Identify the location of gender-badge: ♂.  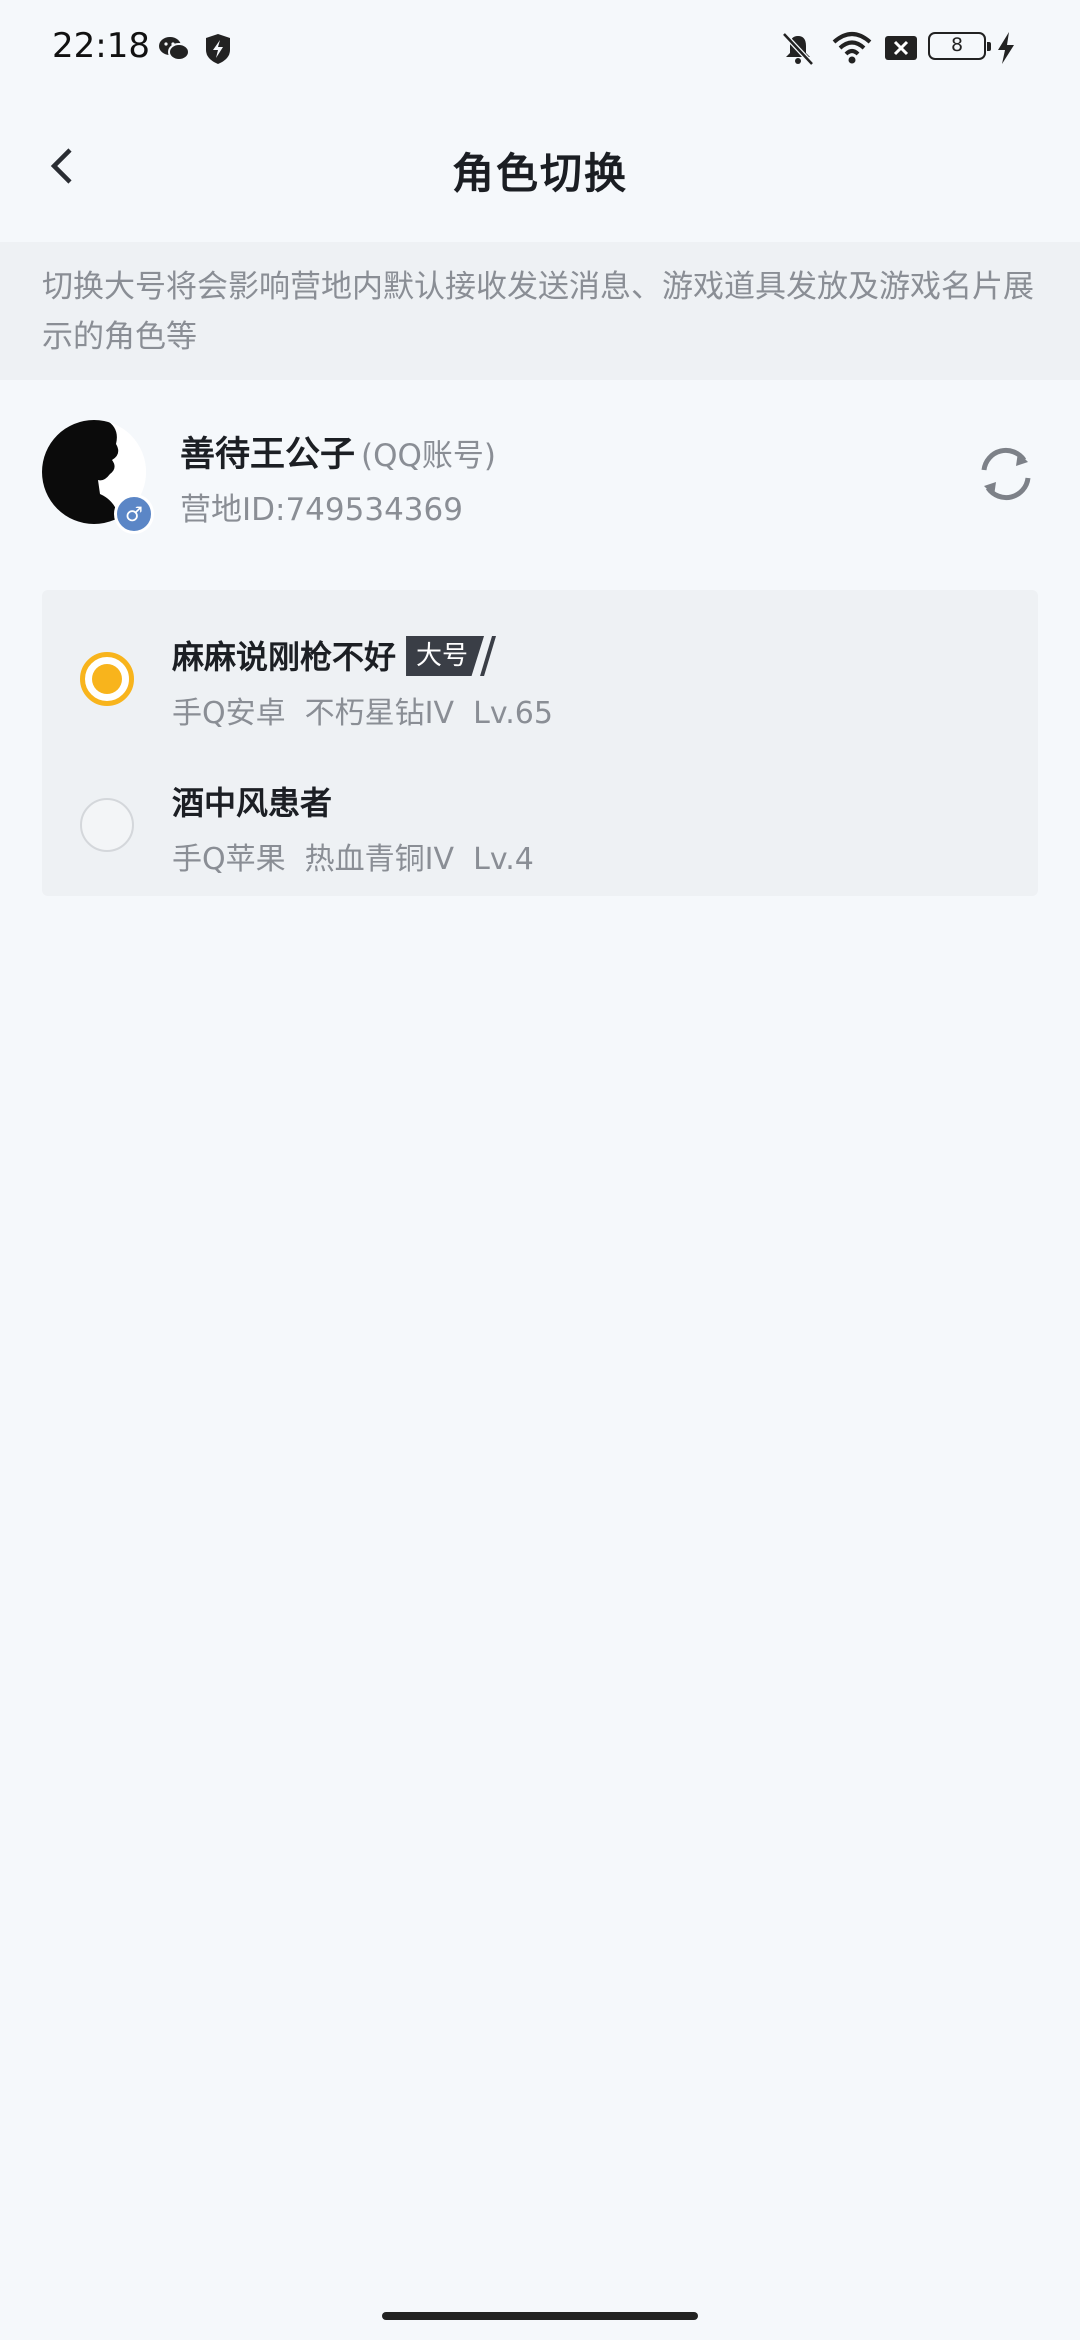
(134, 514).